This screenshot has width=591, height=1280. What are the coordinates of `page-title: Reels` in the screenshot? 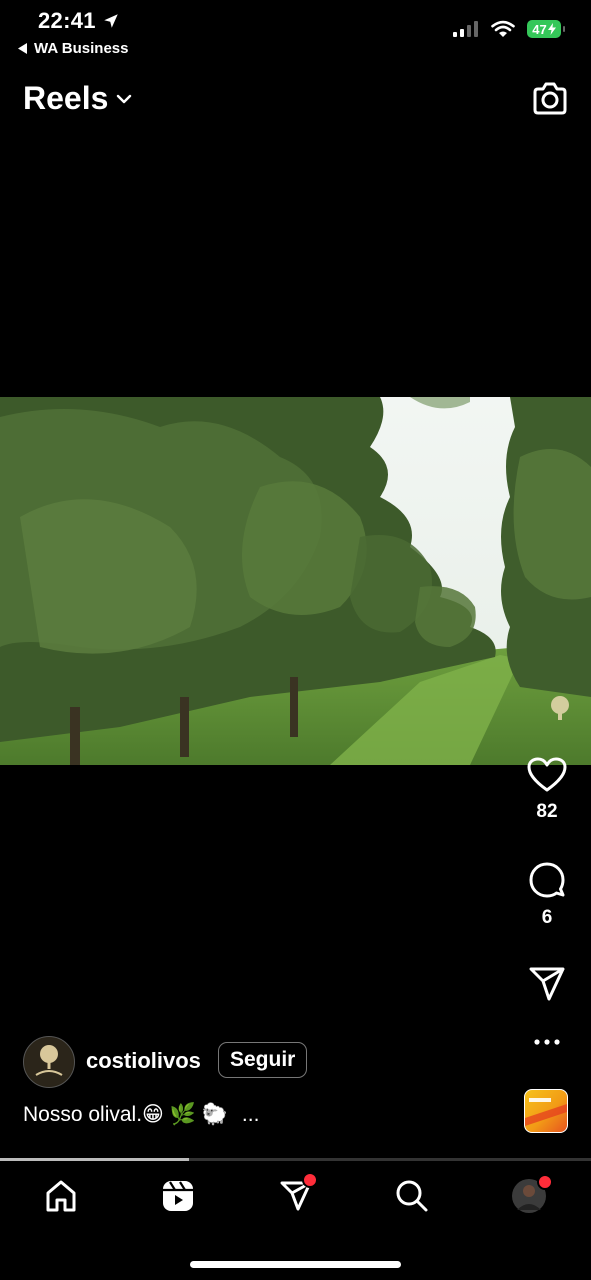 It's located at (66, 98).